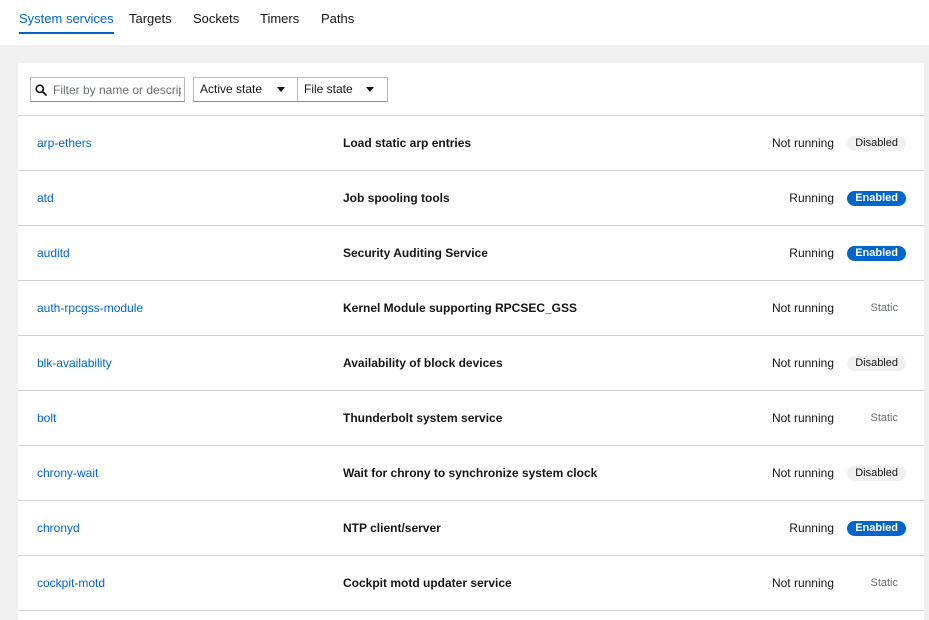 Image resolution: width=929 pixels, height=620 pixels. Describe the element at coordinates (53, 253) in the screenshot. I see `service-name-link: auditd` at that location.